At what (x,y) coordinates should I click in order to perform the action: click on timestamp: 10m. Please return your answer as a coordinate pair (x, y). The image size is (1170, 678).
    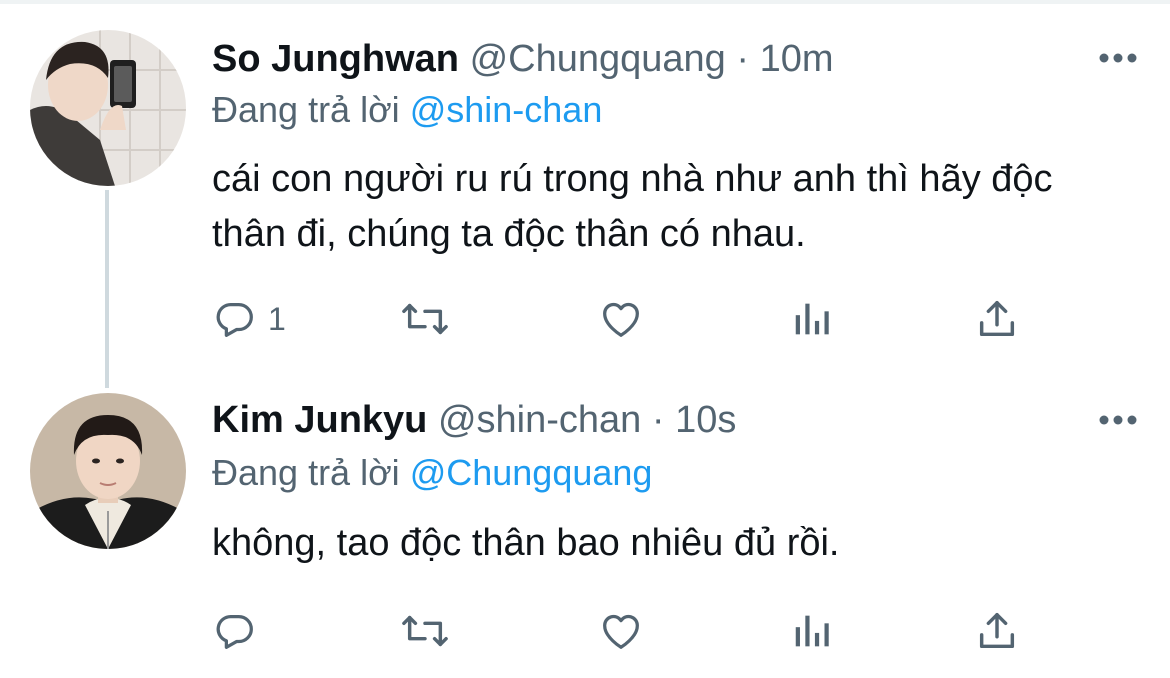
    Looking at the image, I should click on (797, 59).